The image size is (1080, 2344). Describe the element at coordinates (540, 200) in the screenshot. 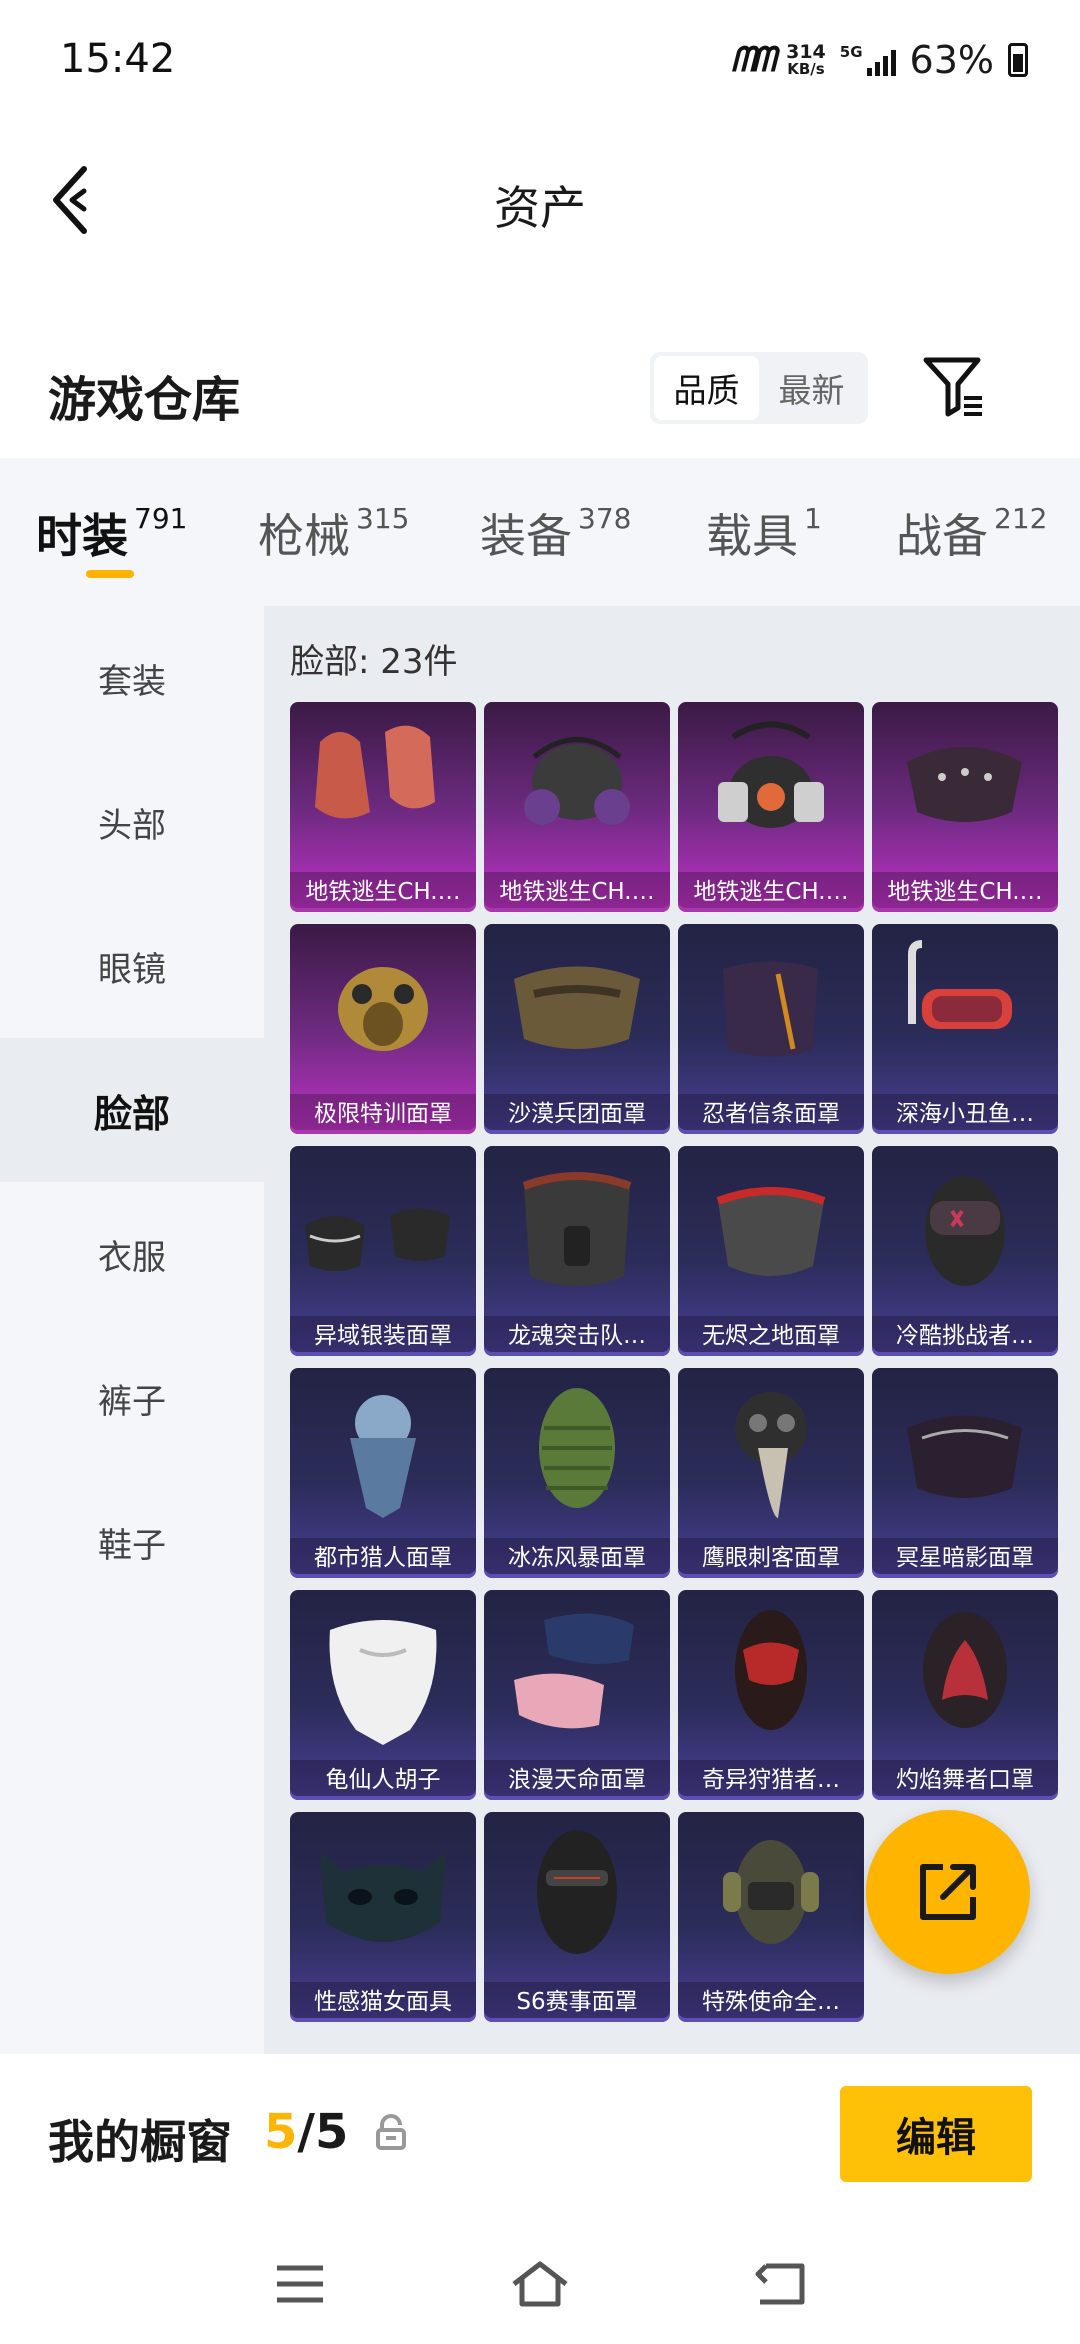

I see `header: 资产` at that location.